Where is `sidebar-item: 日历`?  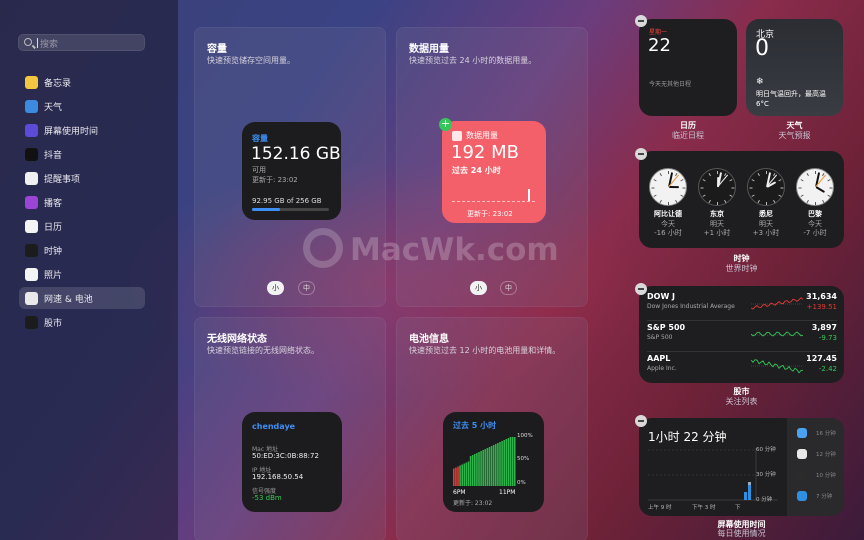
sidebar-item: 日历 is located at coordinates (82, 226).